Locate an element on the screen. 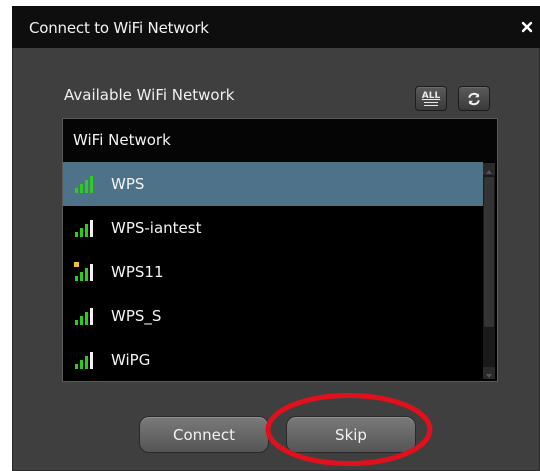  close-icon is located at coordinates (527, 27).